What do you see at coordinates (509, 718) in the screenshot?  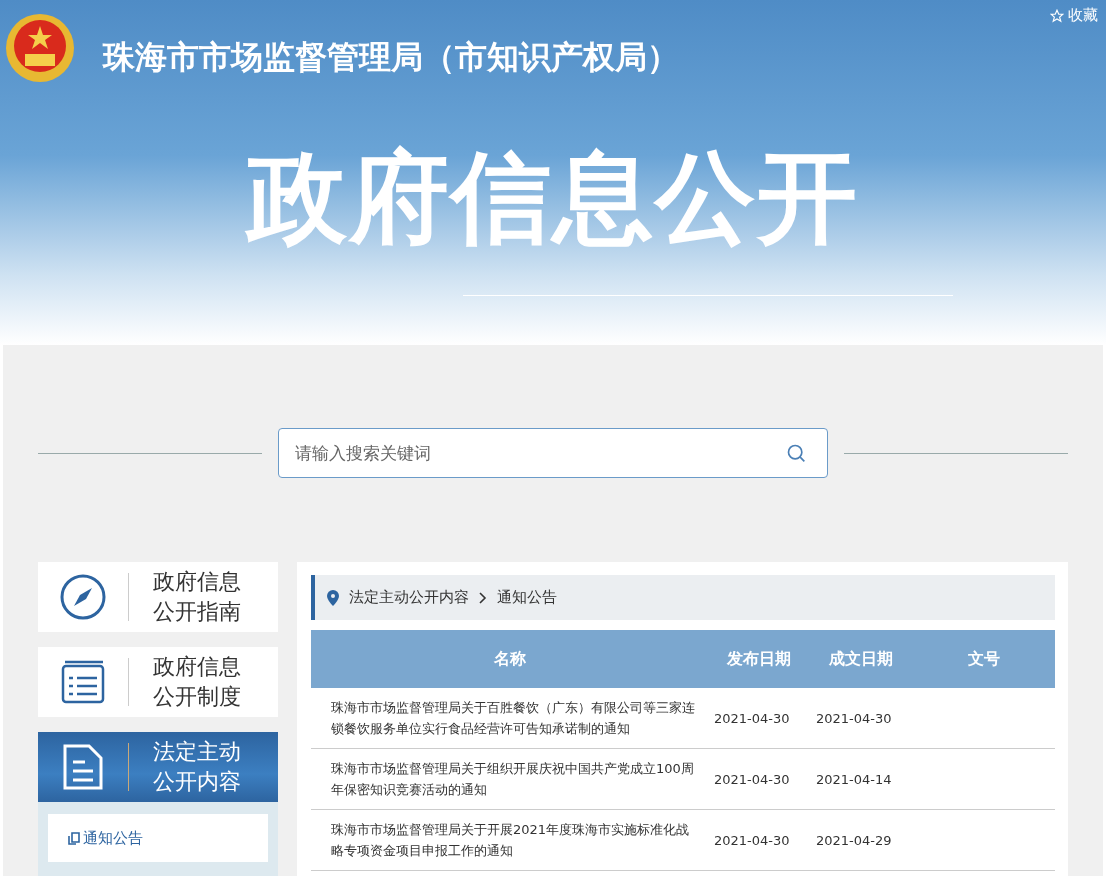 I see `notice-title-link: 珠海市市场监督管理局关于百胜餐饮（广东）有限公司等三家连锁餐饮服务单位实行食品经营许可告知承诺制的通知` at bounding box center [509, 718].